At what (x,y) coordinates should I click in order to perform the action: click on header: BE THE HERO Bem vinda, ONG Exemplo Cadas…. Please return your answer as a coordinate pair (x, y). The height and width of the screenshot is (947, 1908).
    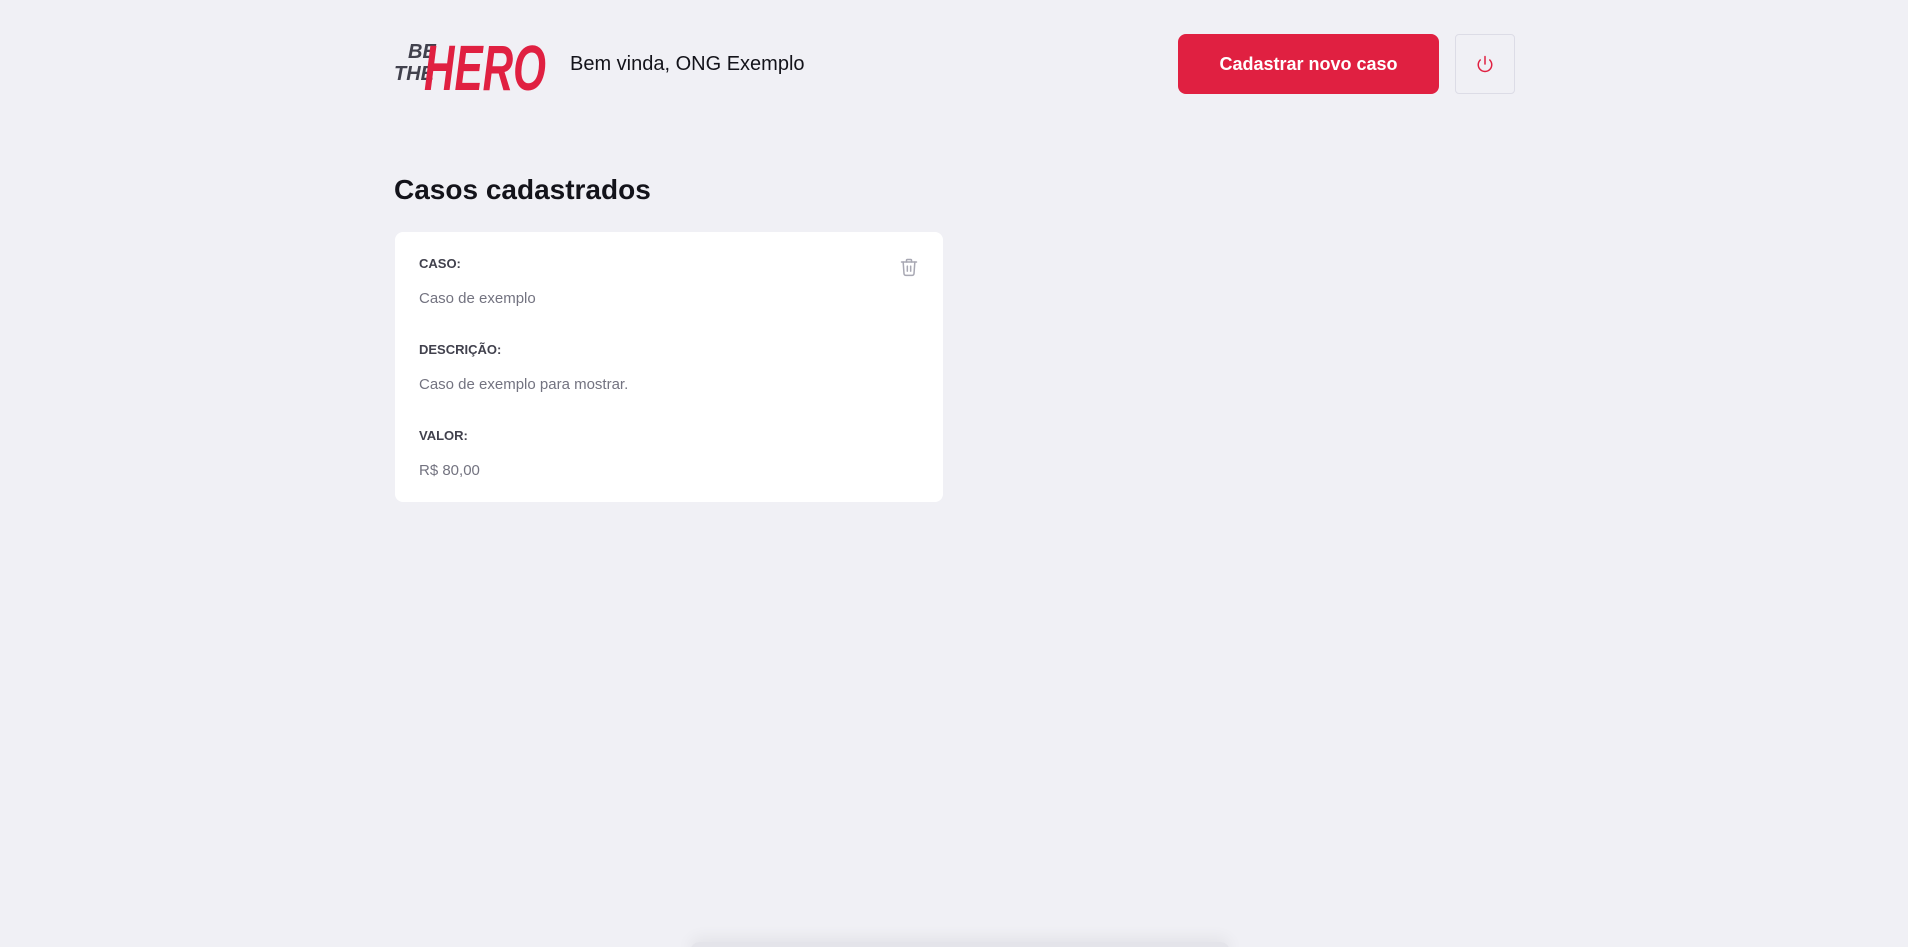
    Looking at the image, I should click on (954, 64).